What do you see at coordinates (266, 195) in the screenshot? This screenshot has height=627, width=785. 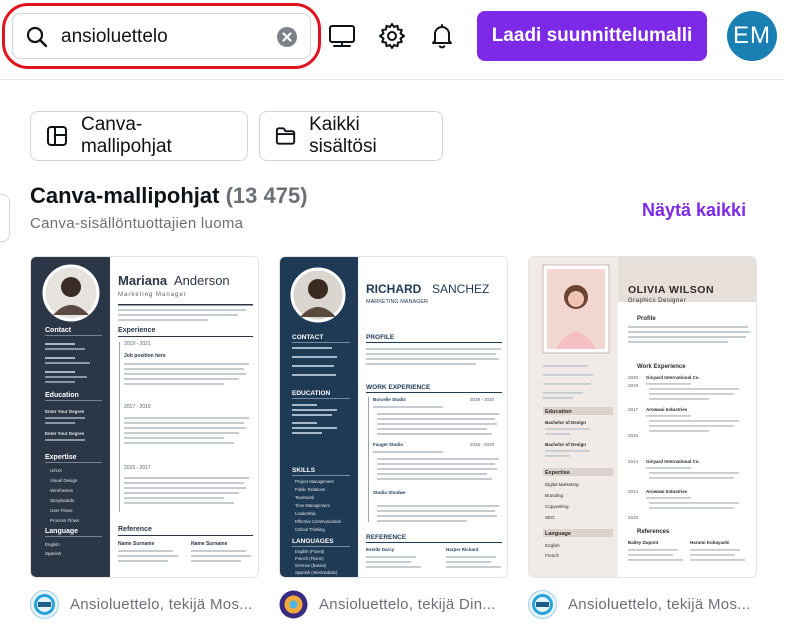 I see `section-count: (13 475)` at bounding box center [266, 195].